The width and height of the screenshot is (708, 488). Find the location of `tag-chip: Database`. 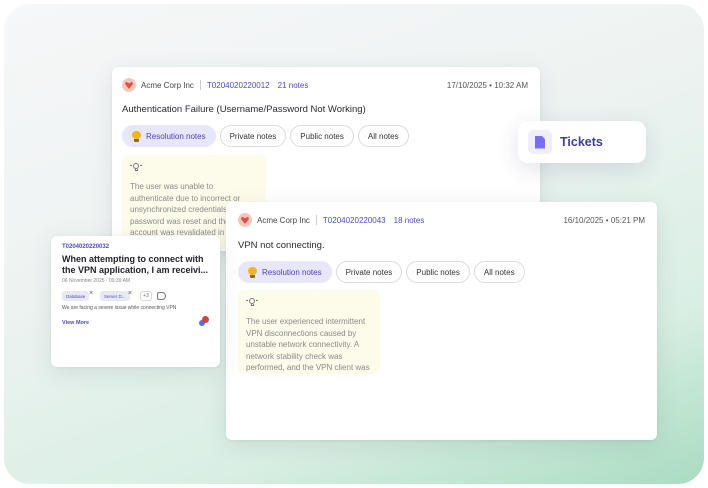

tag-chip: Database is located at coordinates (76, 296).